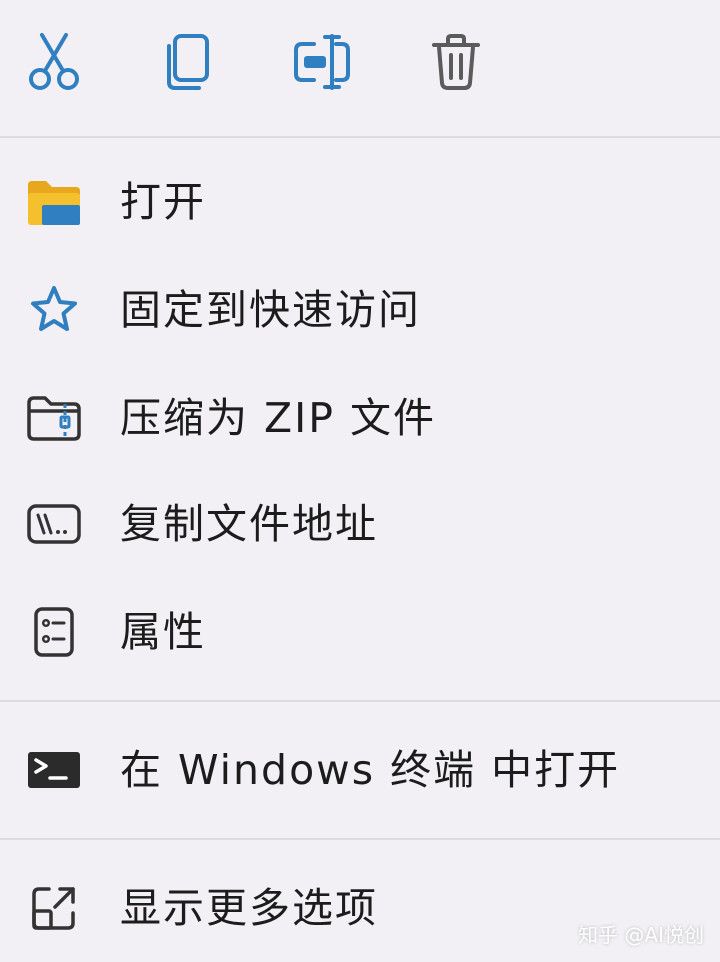 The width and height of the screenshot is (720, 962). I want to click on rename-icon, so click(322, 62).